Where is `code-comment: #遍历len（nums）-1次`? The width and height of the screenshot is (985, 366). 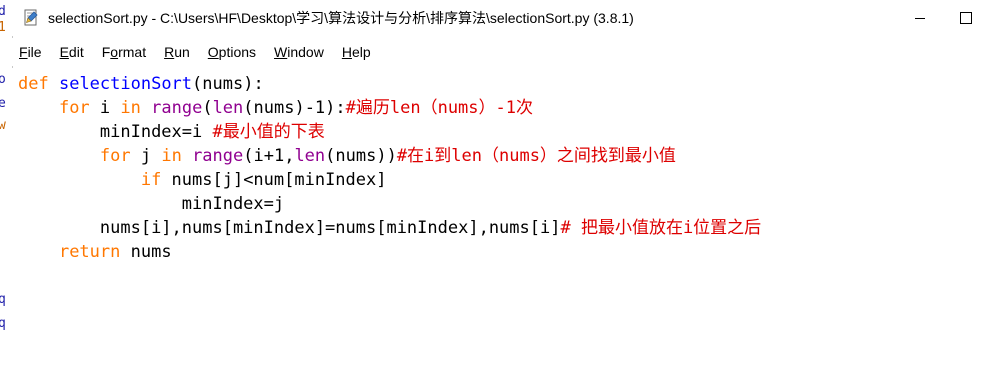
code-comment: #遍历len（nums）-1次 is located at coordinates (439, 108).